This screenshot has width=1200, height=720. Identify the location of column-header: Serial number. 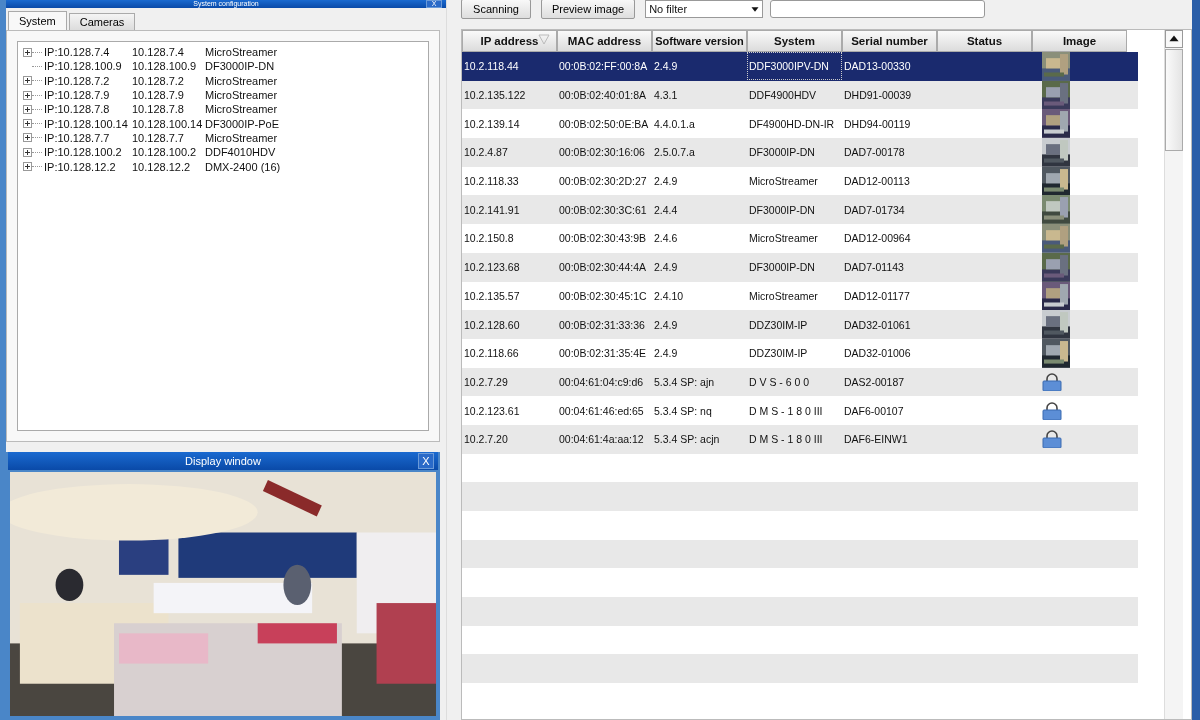
(889, 41).